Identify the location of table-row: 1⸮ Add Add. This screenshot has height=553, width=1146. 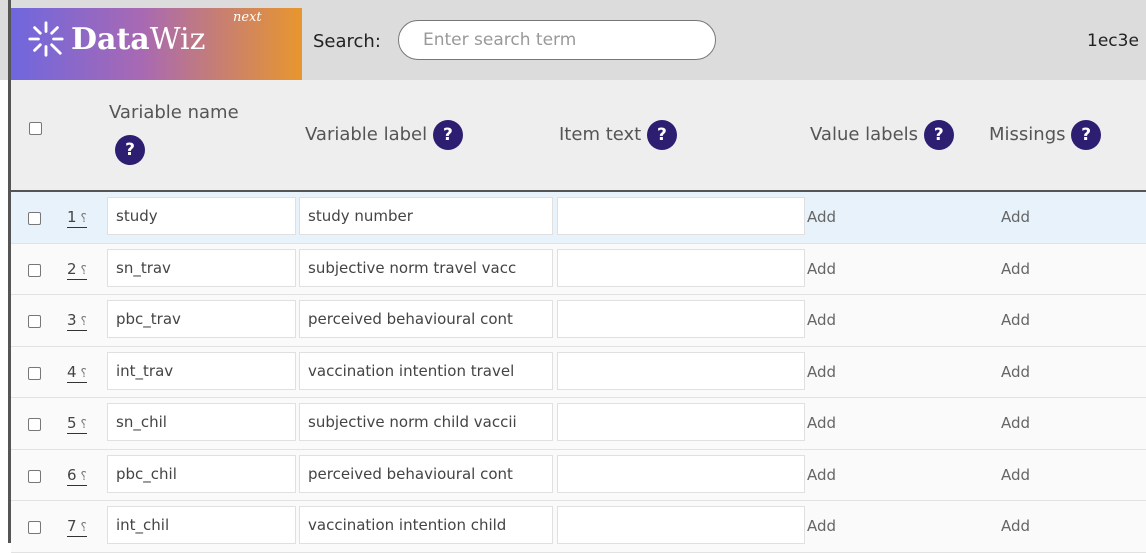
(578, 218).